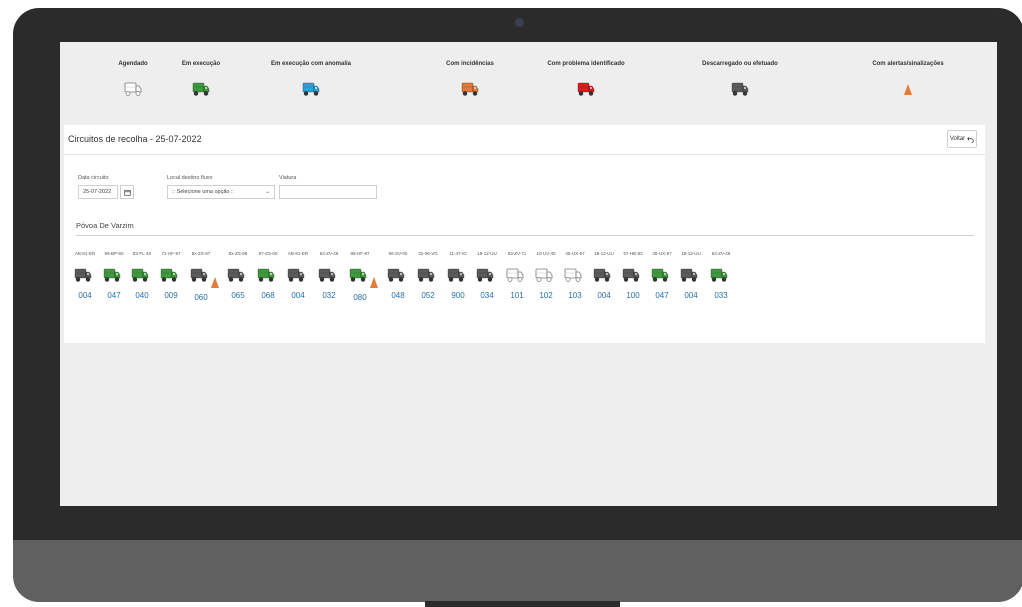 This screenshot has height=607, width=1022. Describe the element at coordinates (470, 64) in the screenshot. I see `legend-label: Com incidências` at that location.